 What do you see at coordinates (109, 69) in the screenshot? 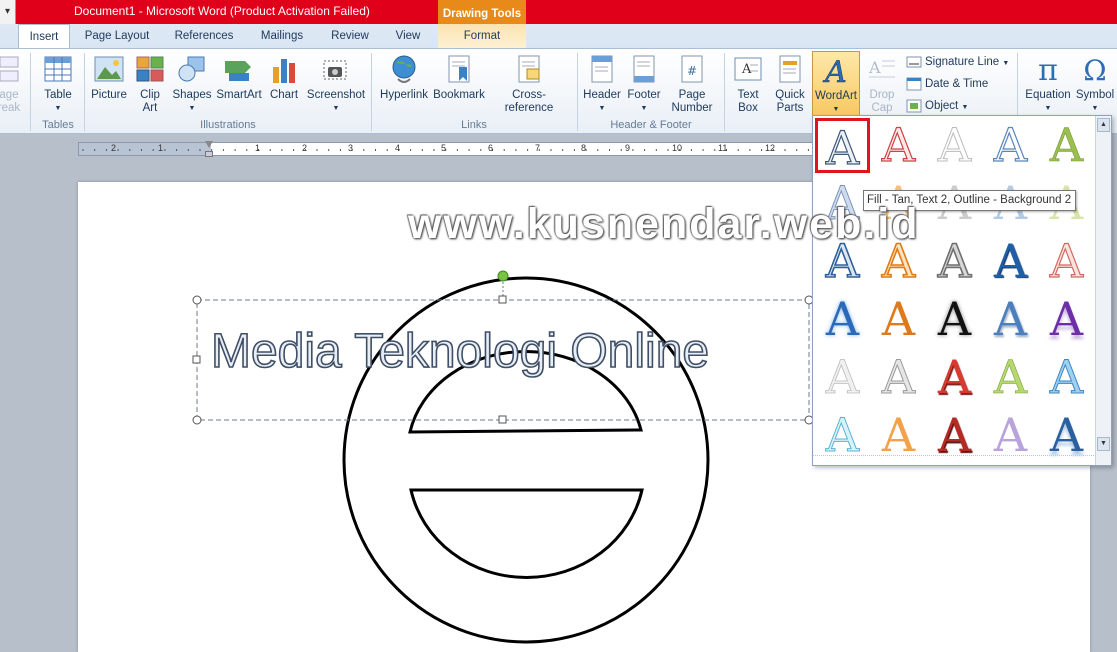
I see `picture-icon` at bounding box center [109, 69].